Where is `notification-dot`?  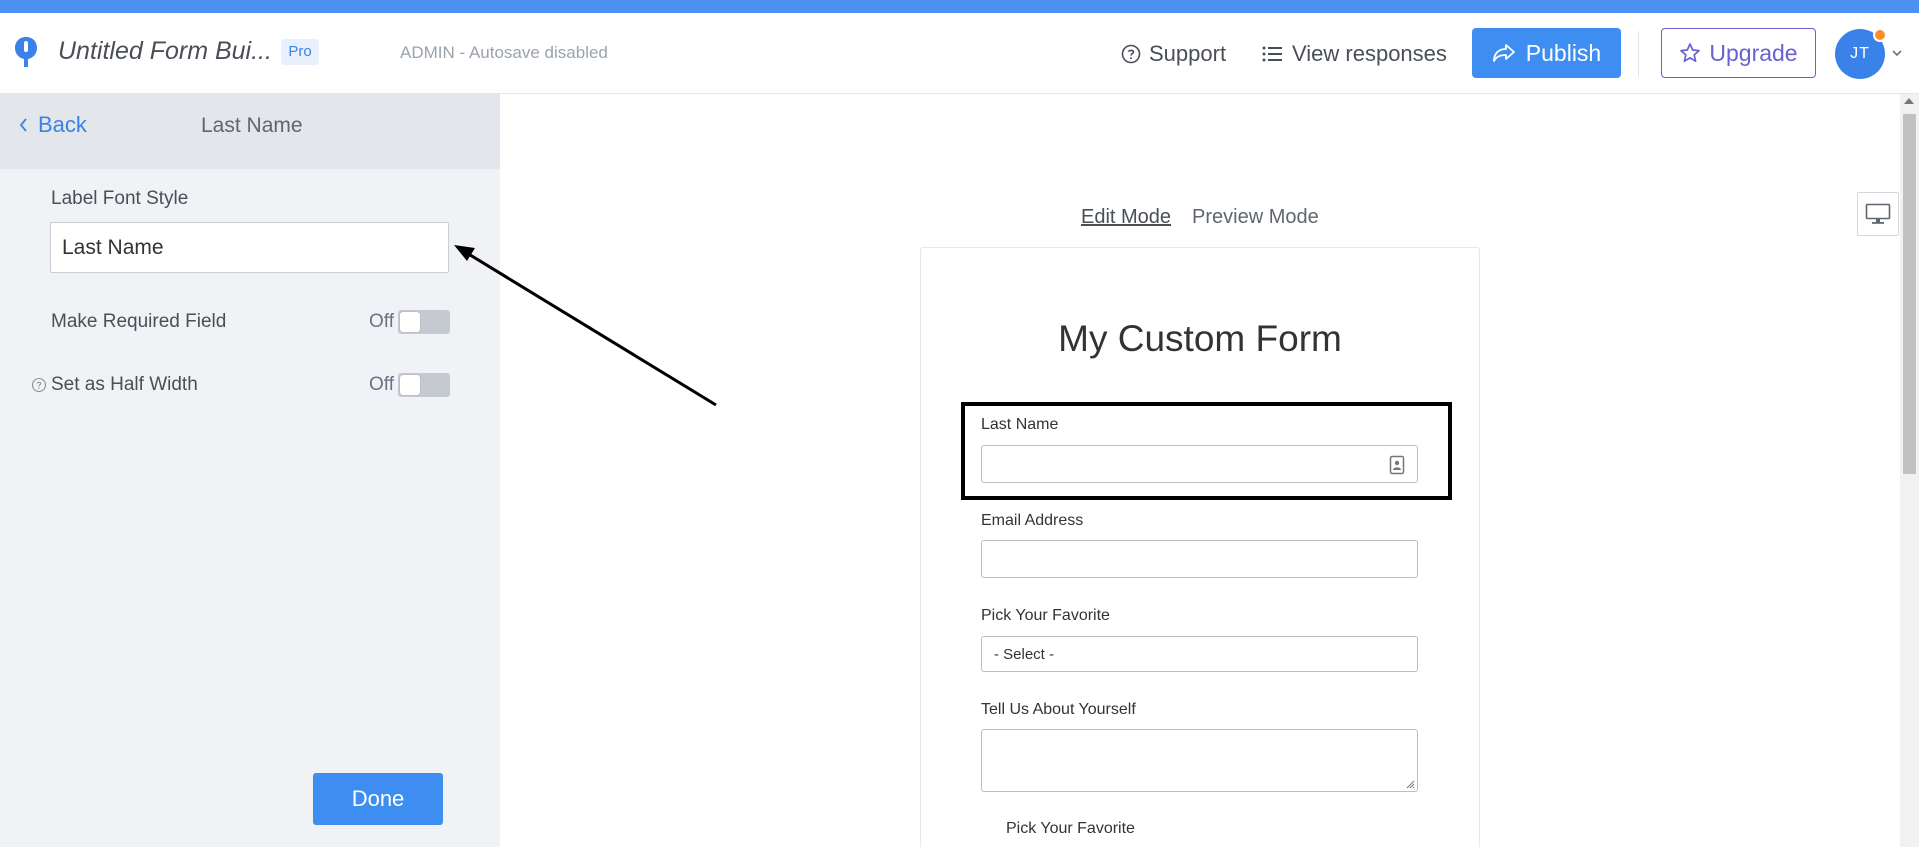
notification-dot is located at coordinates (1880, 35).